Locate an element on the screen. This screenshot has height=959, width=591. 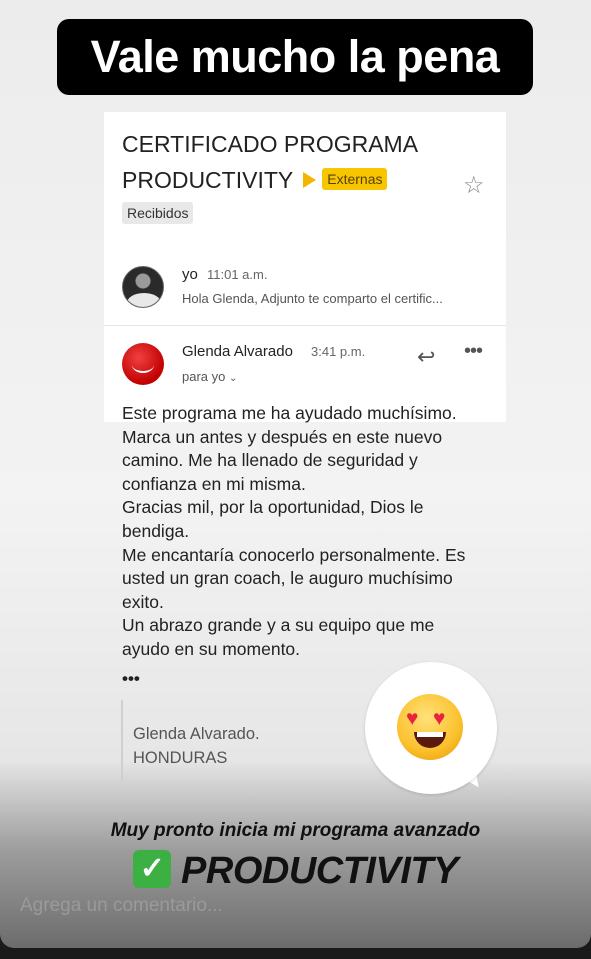
message-time: 3:41 p.m. is located at coordinates (338, 351).